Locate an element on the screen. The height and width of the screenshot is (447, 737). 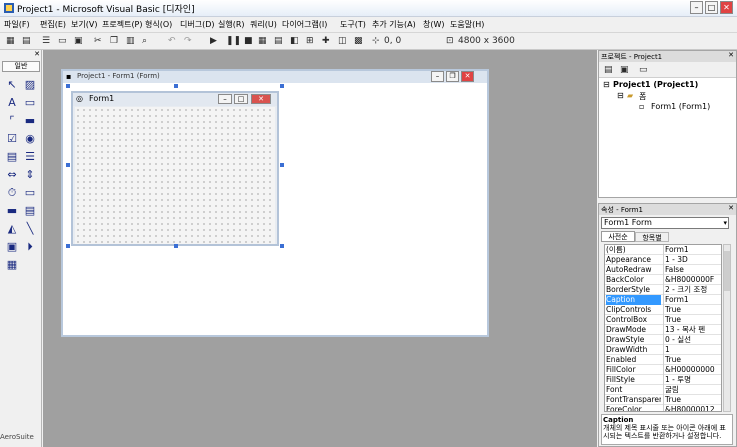
add-form-icon: ▤ is located at coordinates (26, 41).